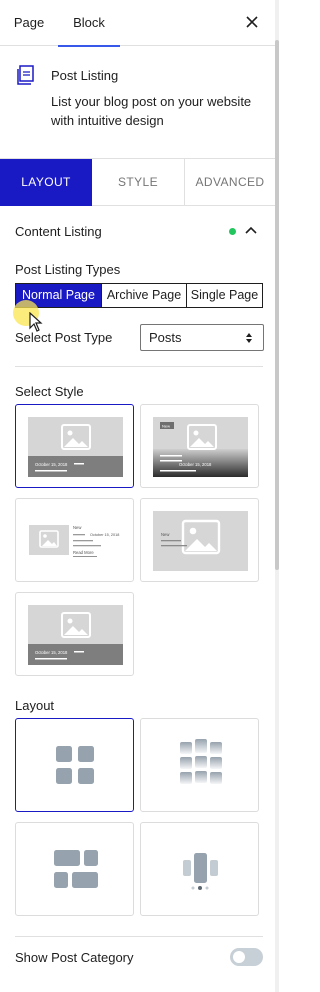  What do you see at coordinates (165, 337) in the screenshot?
I see `post-type-value: Posts` at bounding box center [165, 337].